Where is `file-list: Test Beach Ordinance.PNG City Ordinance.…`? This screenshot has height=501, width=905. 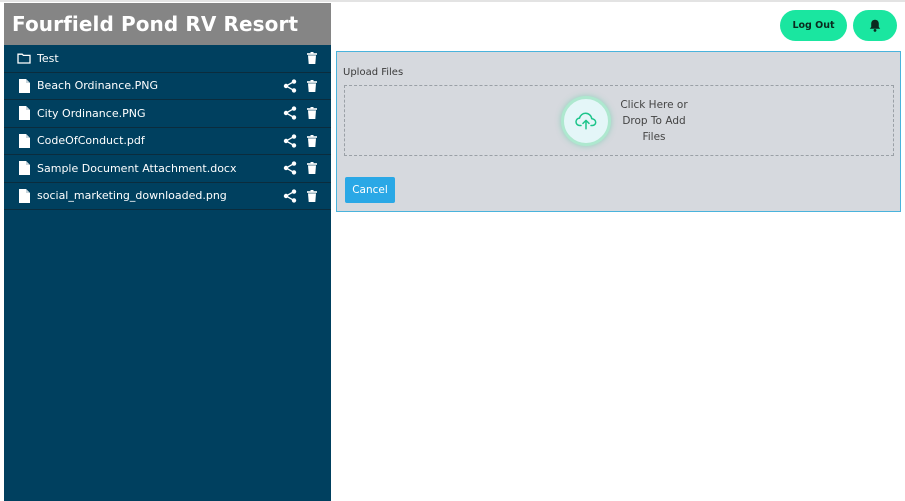
file-list: Test Beach Ordinance.PNG City Ordinance.… is located at coordinates (167, 127).